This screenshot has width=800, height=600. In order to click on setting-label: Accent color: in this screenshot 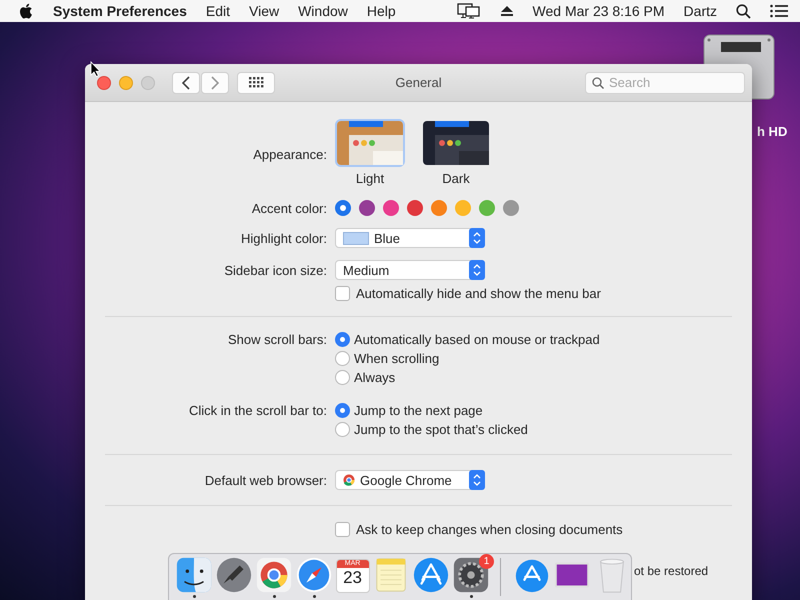, I will do `click(289, 208)`.